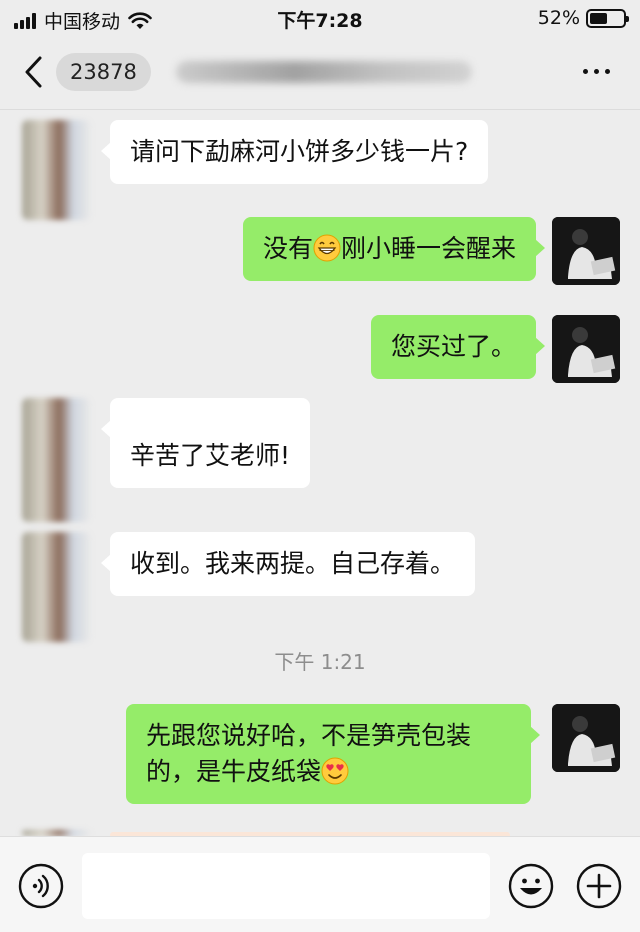 The width and height of the screenshot is (640, 932). I want to click on message-text-line: 先跟您说好哈，不是笋壳包装, so click(309, 735).